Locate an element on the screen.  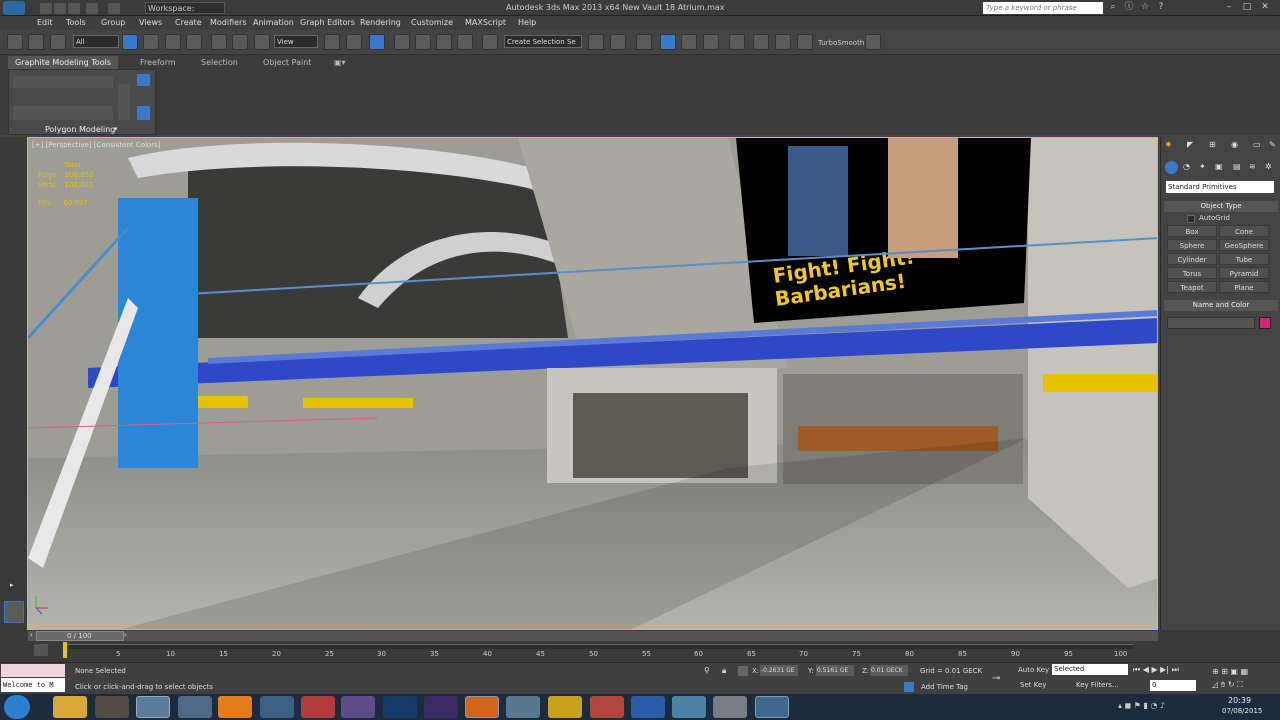
geosphere-button: GeoSphere is located at coordinates (1244, 245).